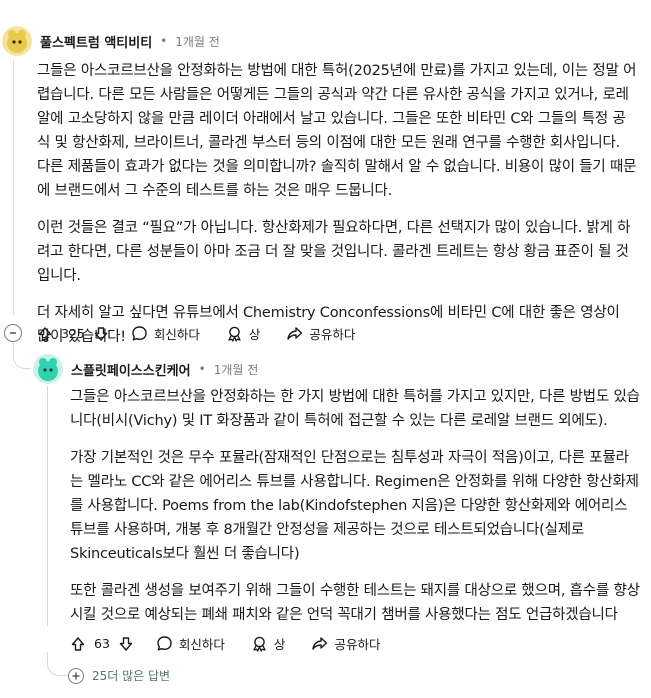 This screenshot has width=651, height=698. I want to click on vote-count: 325, so click(73, 333).